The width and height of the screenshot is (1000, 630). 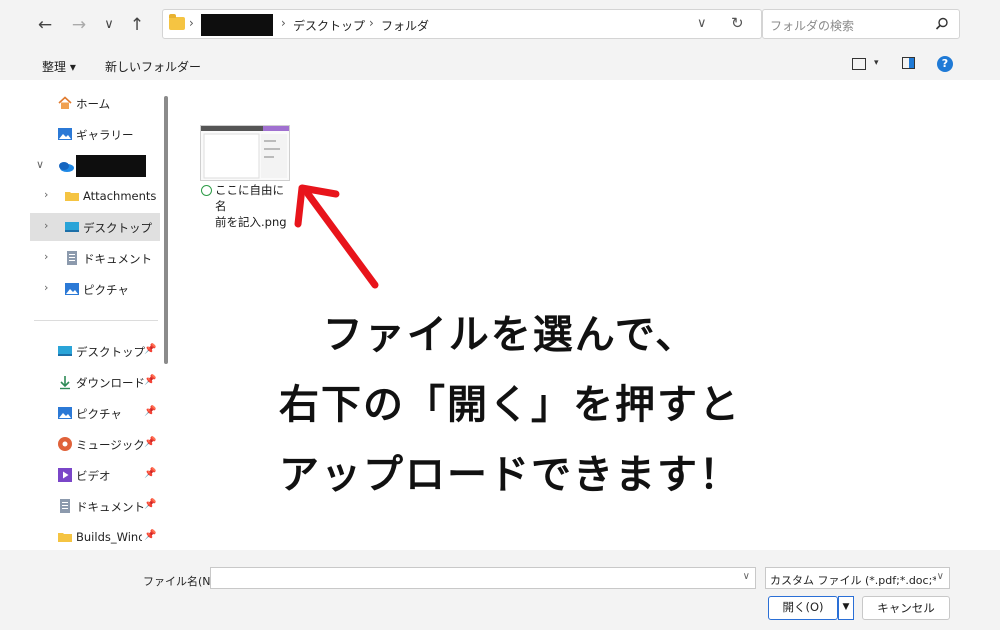 I want to click on sidebar-item-home: ホーム, so click(x=95, y=103).